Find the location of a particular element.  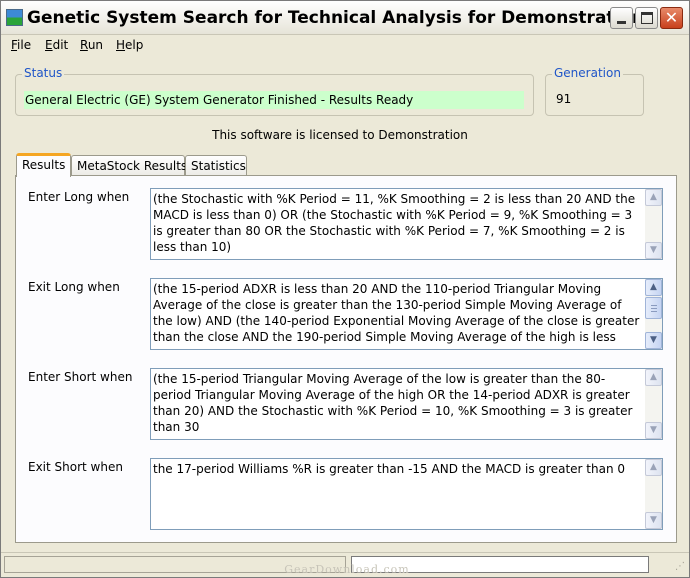

scroll-thumb is located at coordinates (653, 308).